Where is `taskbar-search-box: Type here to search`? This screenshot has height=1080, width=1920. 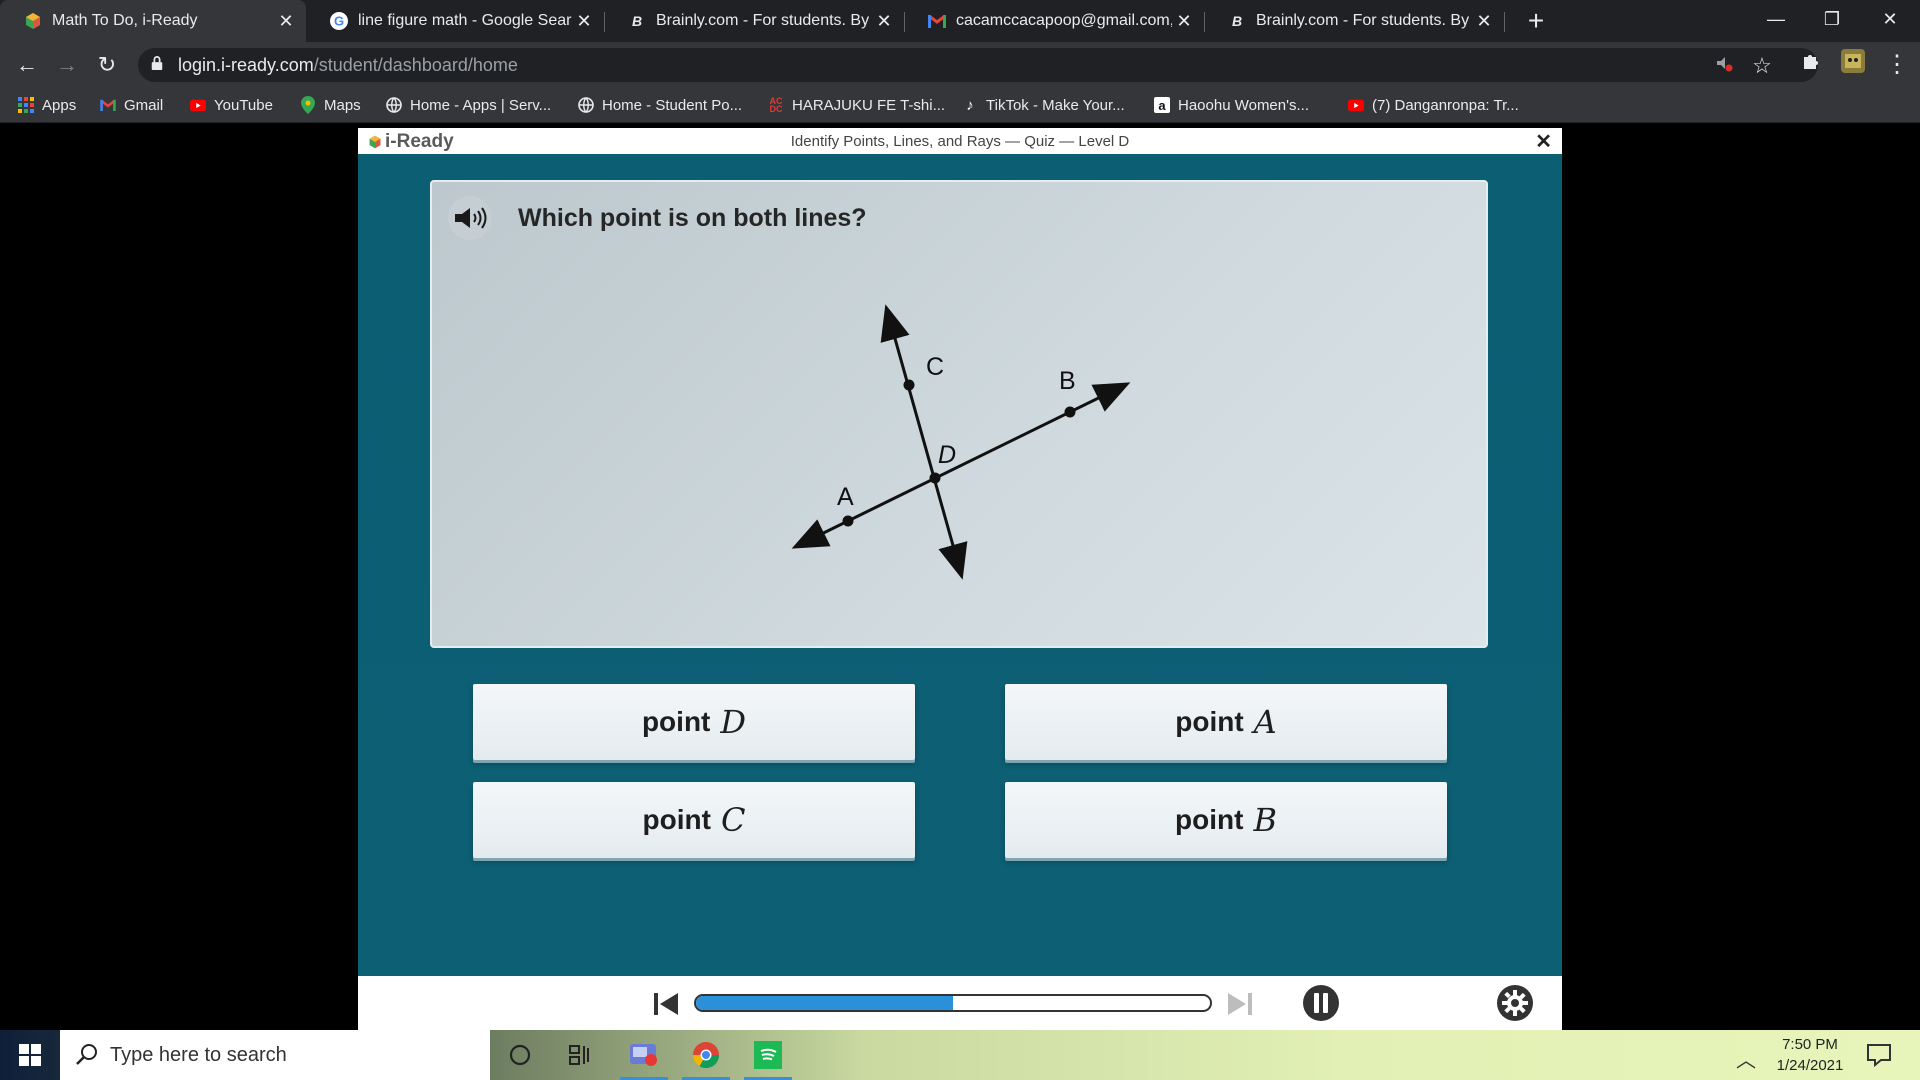 taskbar-search-box: Type here to search is located at coordinates (275, 1055).